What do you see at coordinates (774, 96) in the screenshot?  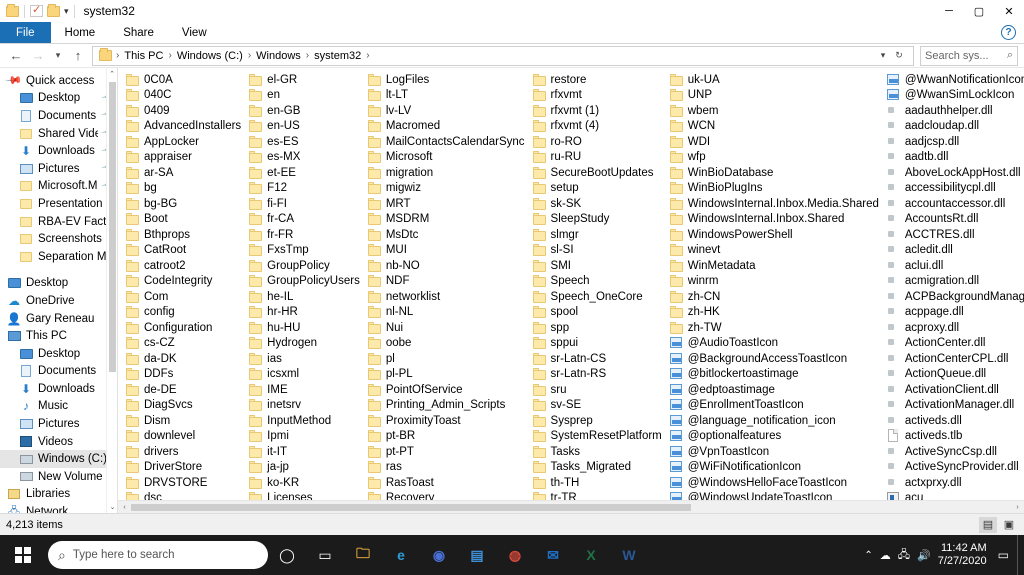 I see `file-list-item: UNP` at bounding box center [774, 96].